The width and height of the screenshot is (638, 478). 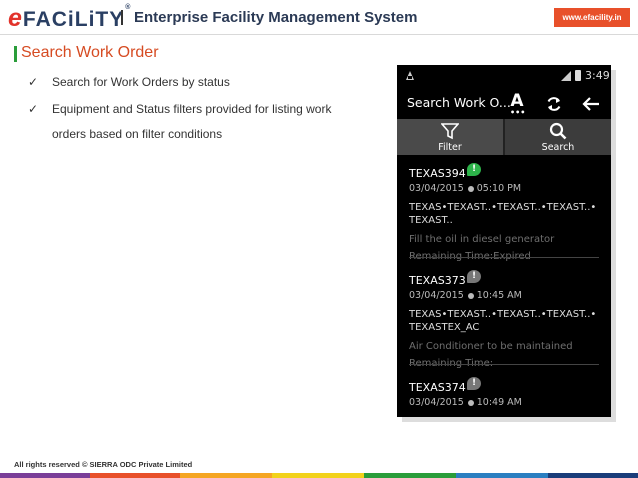 What do you see at coordinates (410, 75) in the screenshot?
I see `app-notification-icon` at bounding box center [410, 75].